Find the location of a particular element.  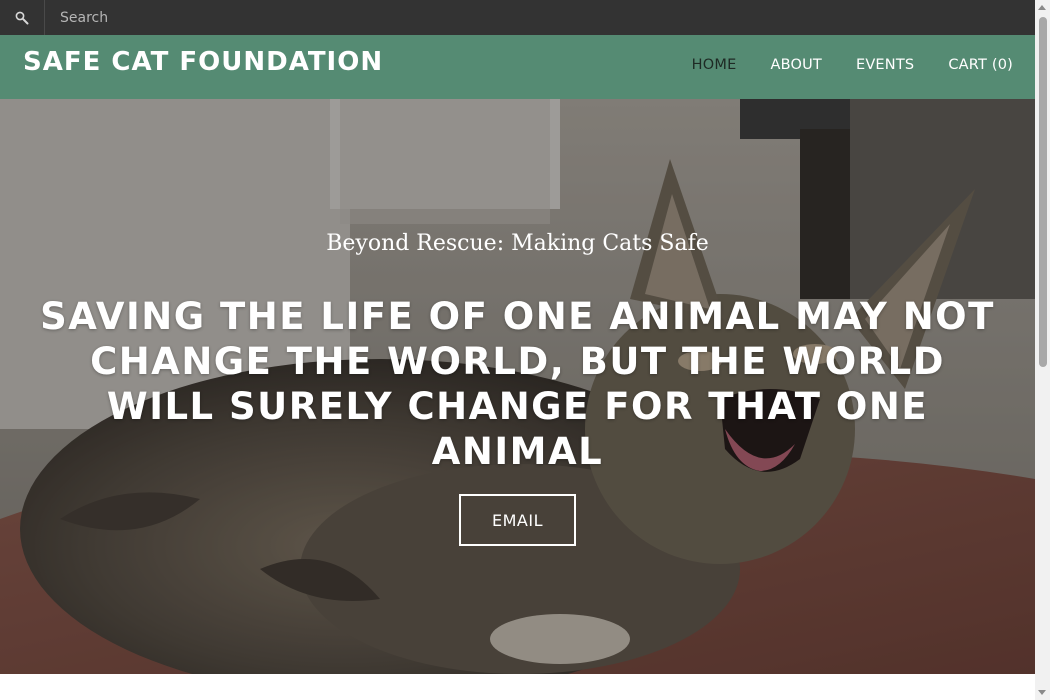

scrollbar-thumb is located at coordinates (1043, 192).